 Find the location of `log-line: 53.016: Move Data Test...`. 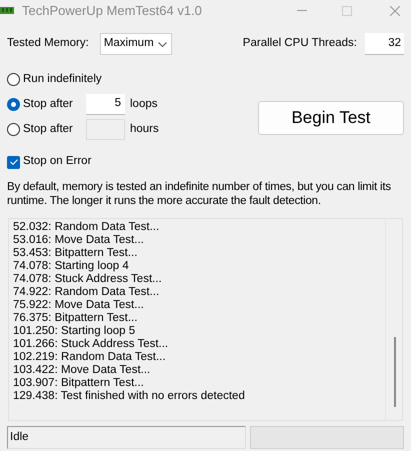

log-line: 53.016: Move Data Test... is located at coordinates (79, 240).